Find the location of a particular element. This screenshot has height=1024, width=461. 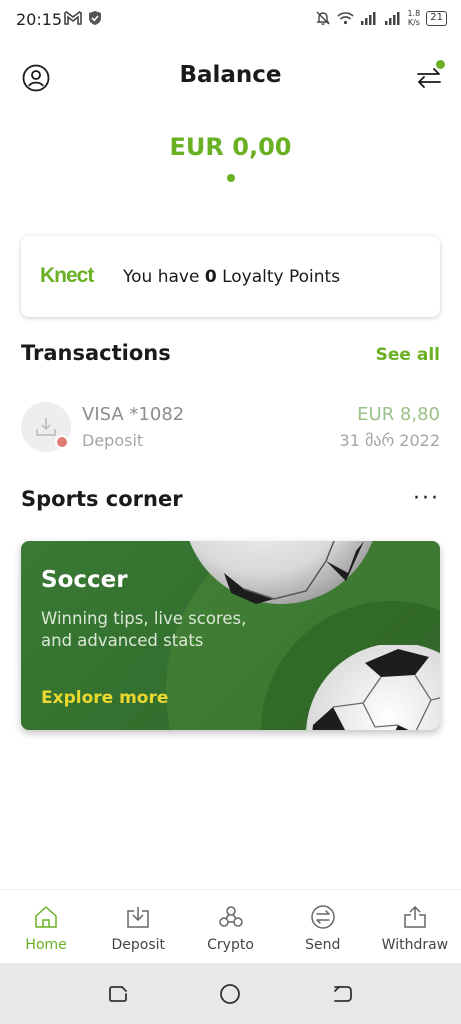

transaction-amount: EUR 8,80 is located at coordinates (398, 414).